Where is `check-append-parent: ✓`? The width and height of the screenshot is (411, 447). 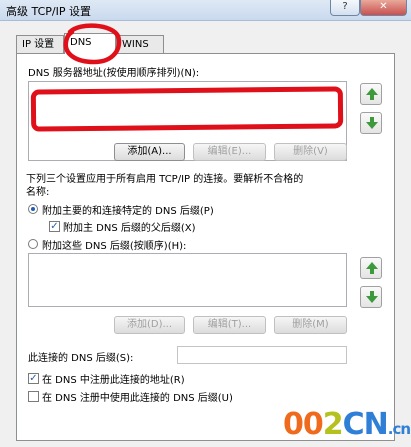
check-append-parent: ✓ is located at coordinates (54, 226).